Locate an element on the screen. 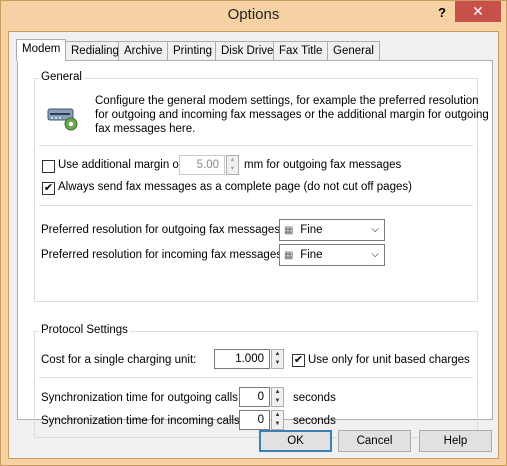 The image size is (507, 466). cancel-button: Cancel is located at coordinates (374, 441).